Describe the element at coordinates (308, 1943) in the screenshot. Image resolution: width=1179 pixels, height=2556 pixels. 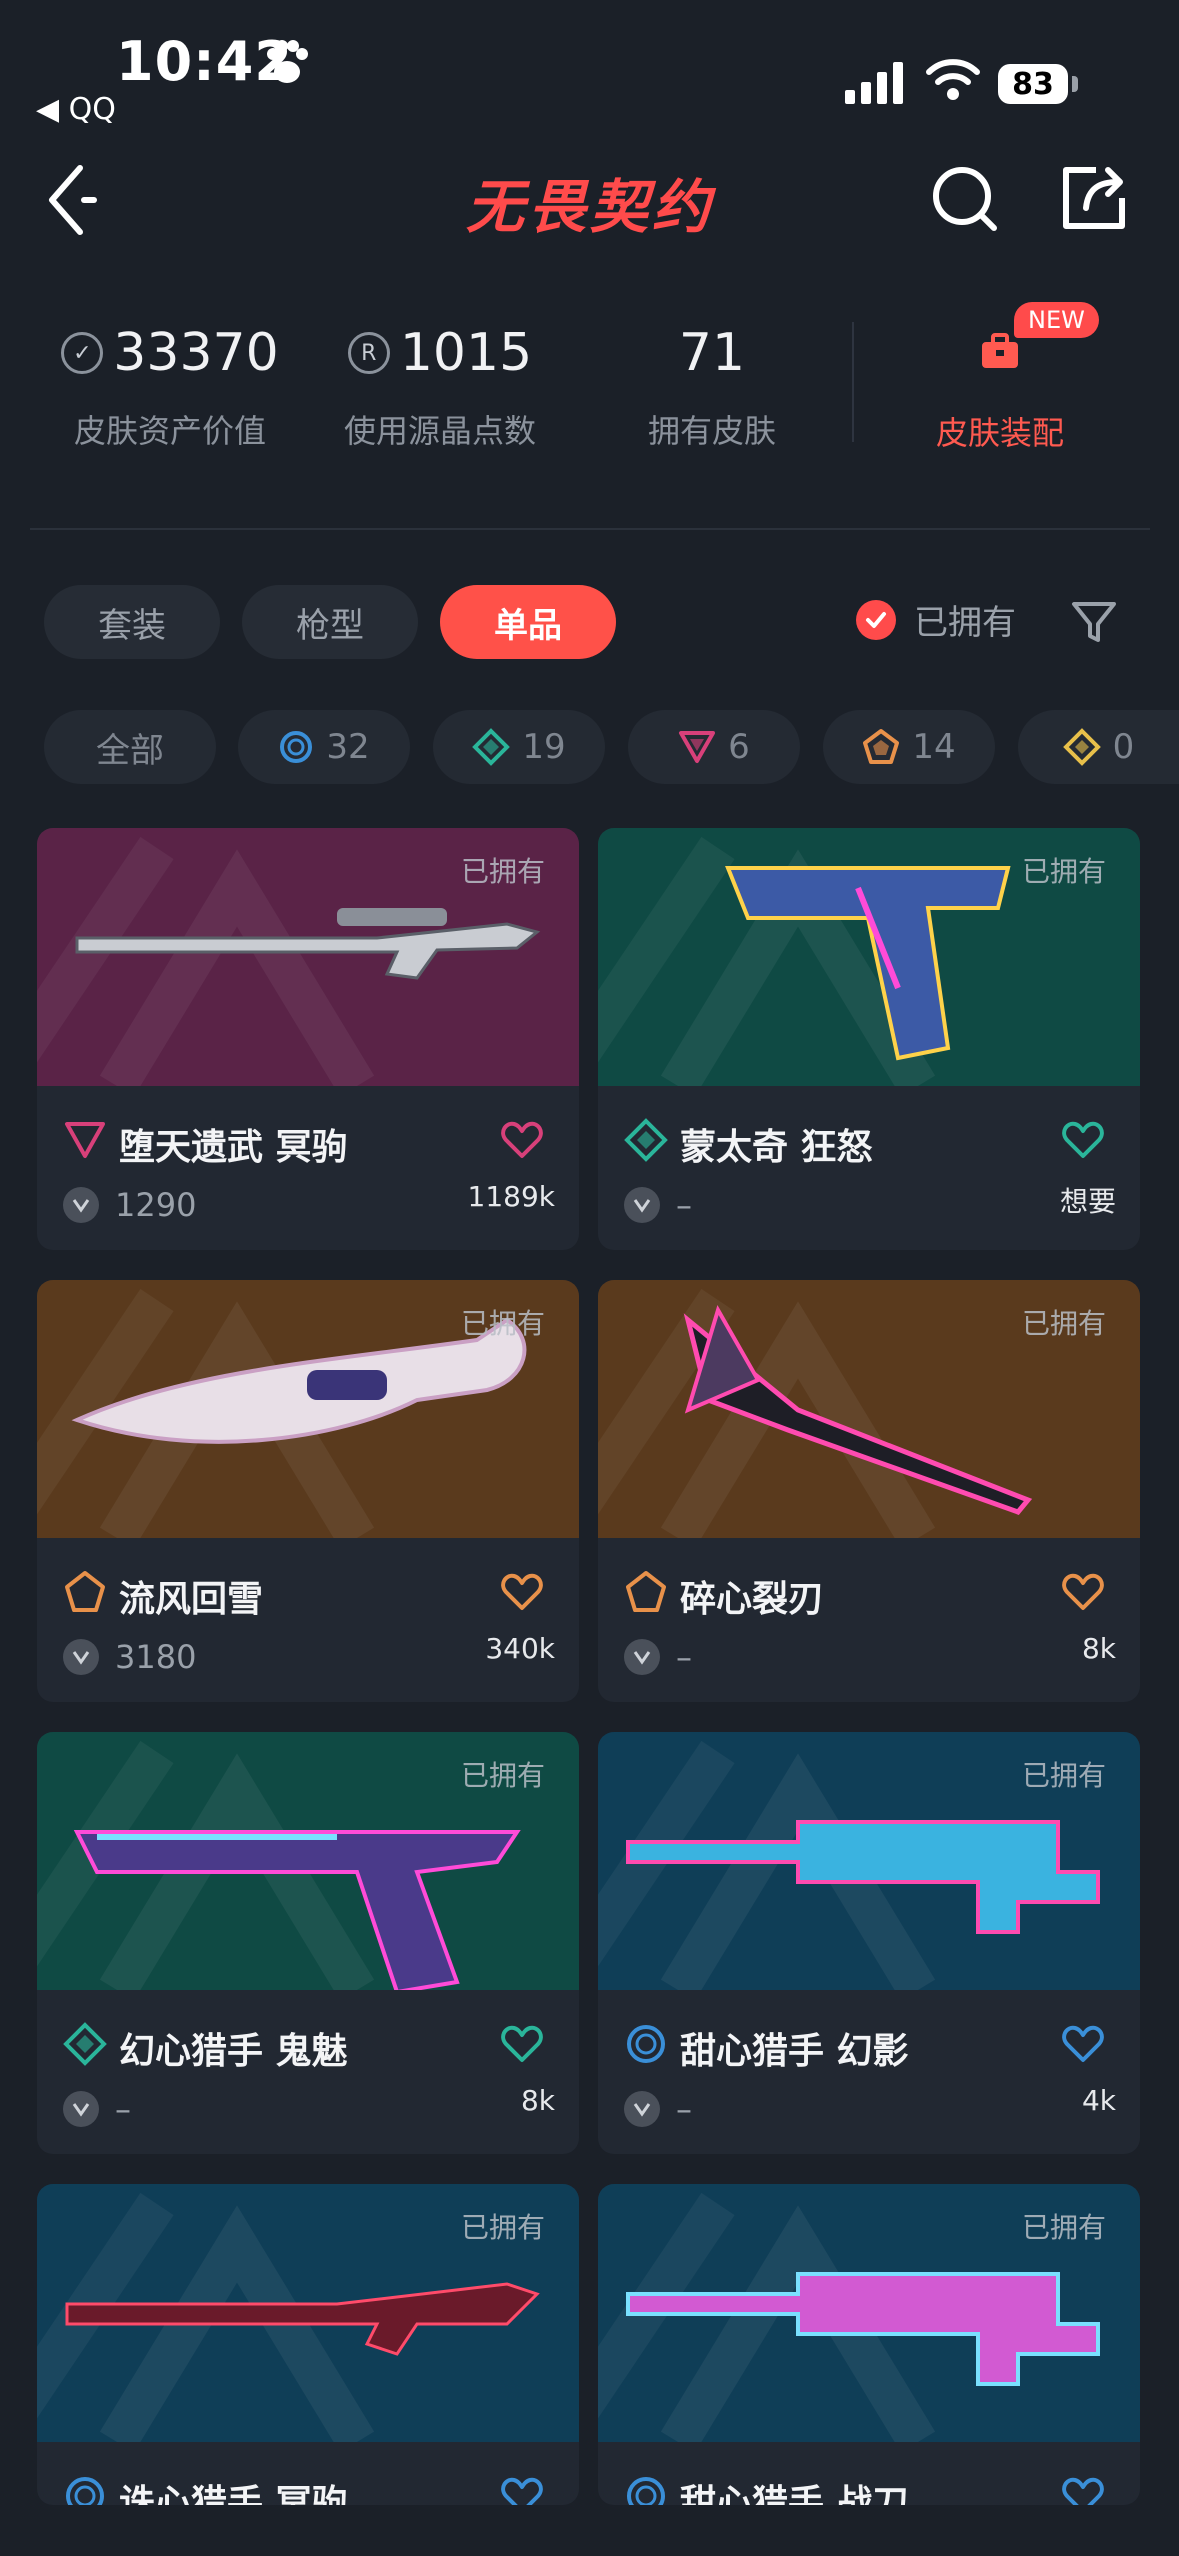
I see `skin-card: 已拥有 幻心猎手 鬼魅 – 8k` at that location.